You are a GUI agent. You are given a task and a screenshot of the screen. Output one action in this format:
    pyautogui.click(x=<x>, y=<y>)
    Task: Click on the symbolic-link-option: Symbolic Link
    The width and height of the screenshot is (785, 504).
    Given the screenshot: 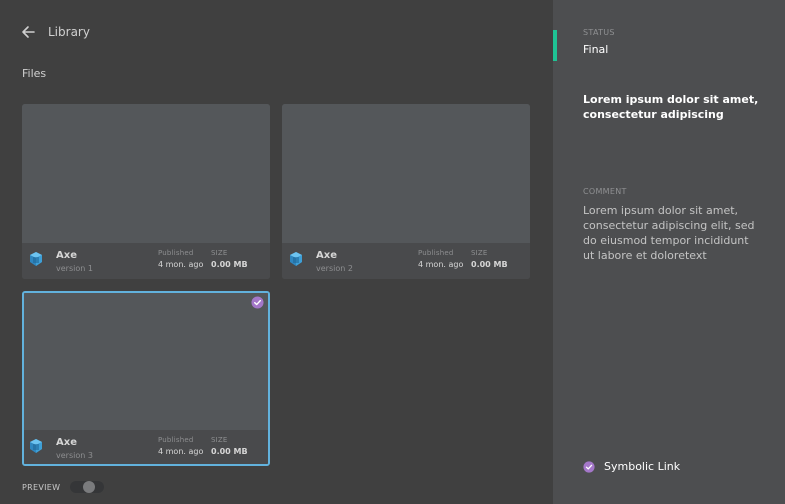 What is the action you would take?
    pyautogui.click(x=631, y=466)
    